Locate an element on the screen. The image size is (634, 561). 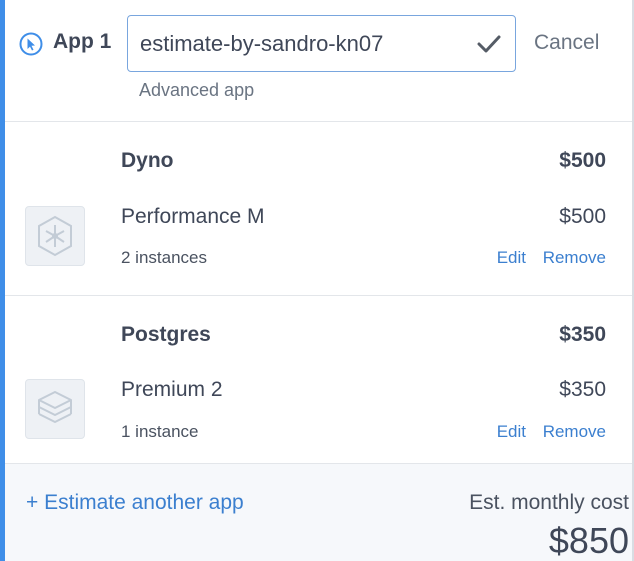
remove-postgres-link: Remove is located at coordinates (574, 432).